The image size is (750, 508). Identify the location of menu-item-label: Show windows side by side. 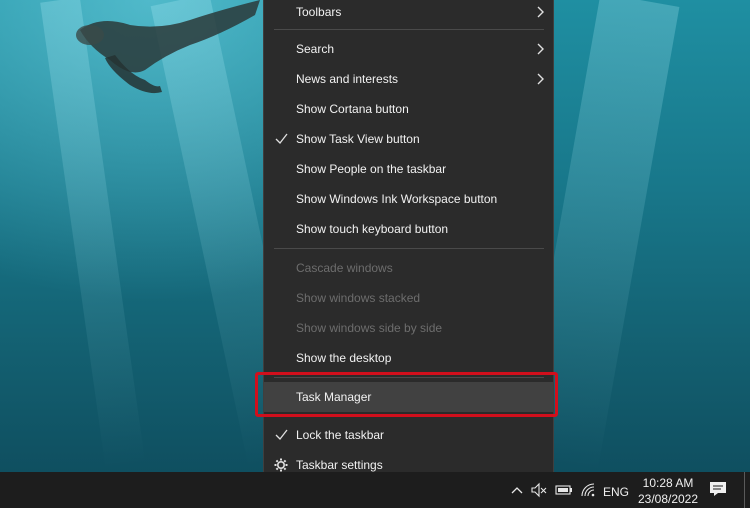
(369, 328).